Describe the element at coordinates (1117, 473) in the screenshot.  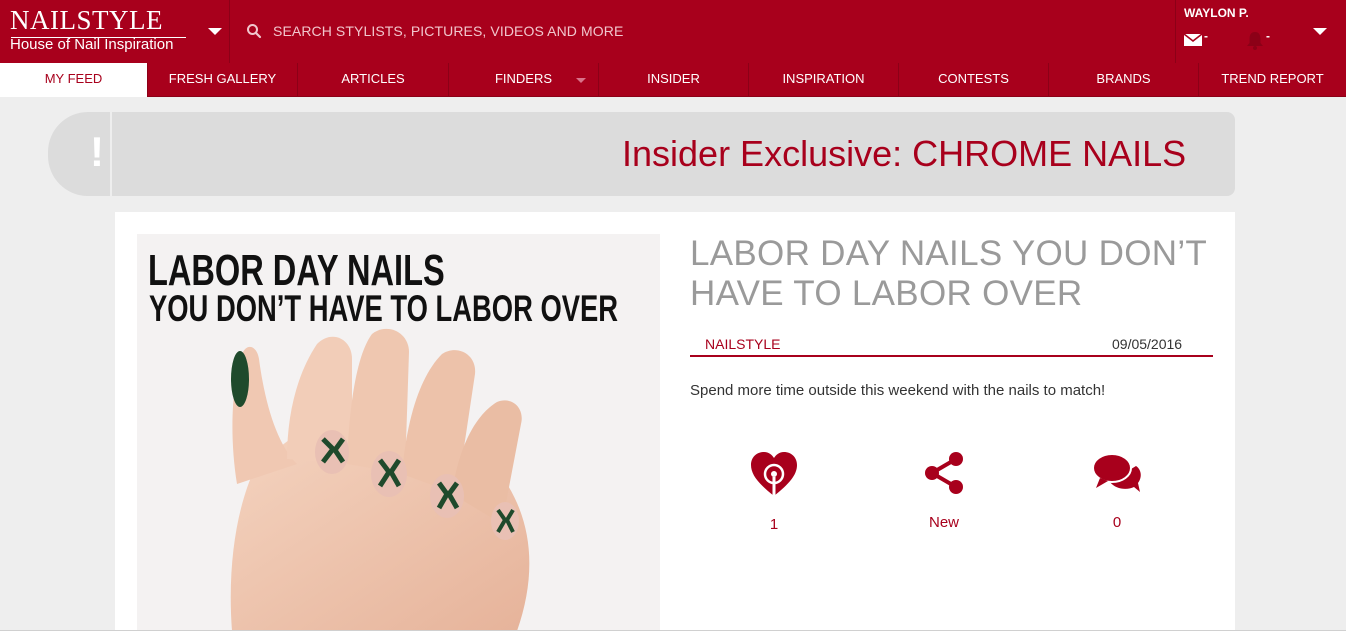
I see `comments-icon` at that location.